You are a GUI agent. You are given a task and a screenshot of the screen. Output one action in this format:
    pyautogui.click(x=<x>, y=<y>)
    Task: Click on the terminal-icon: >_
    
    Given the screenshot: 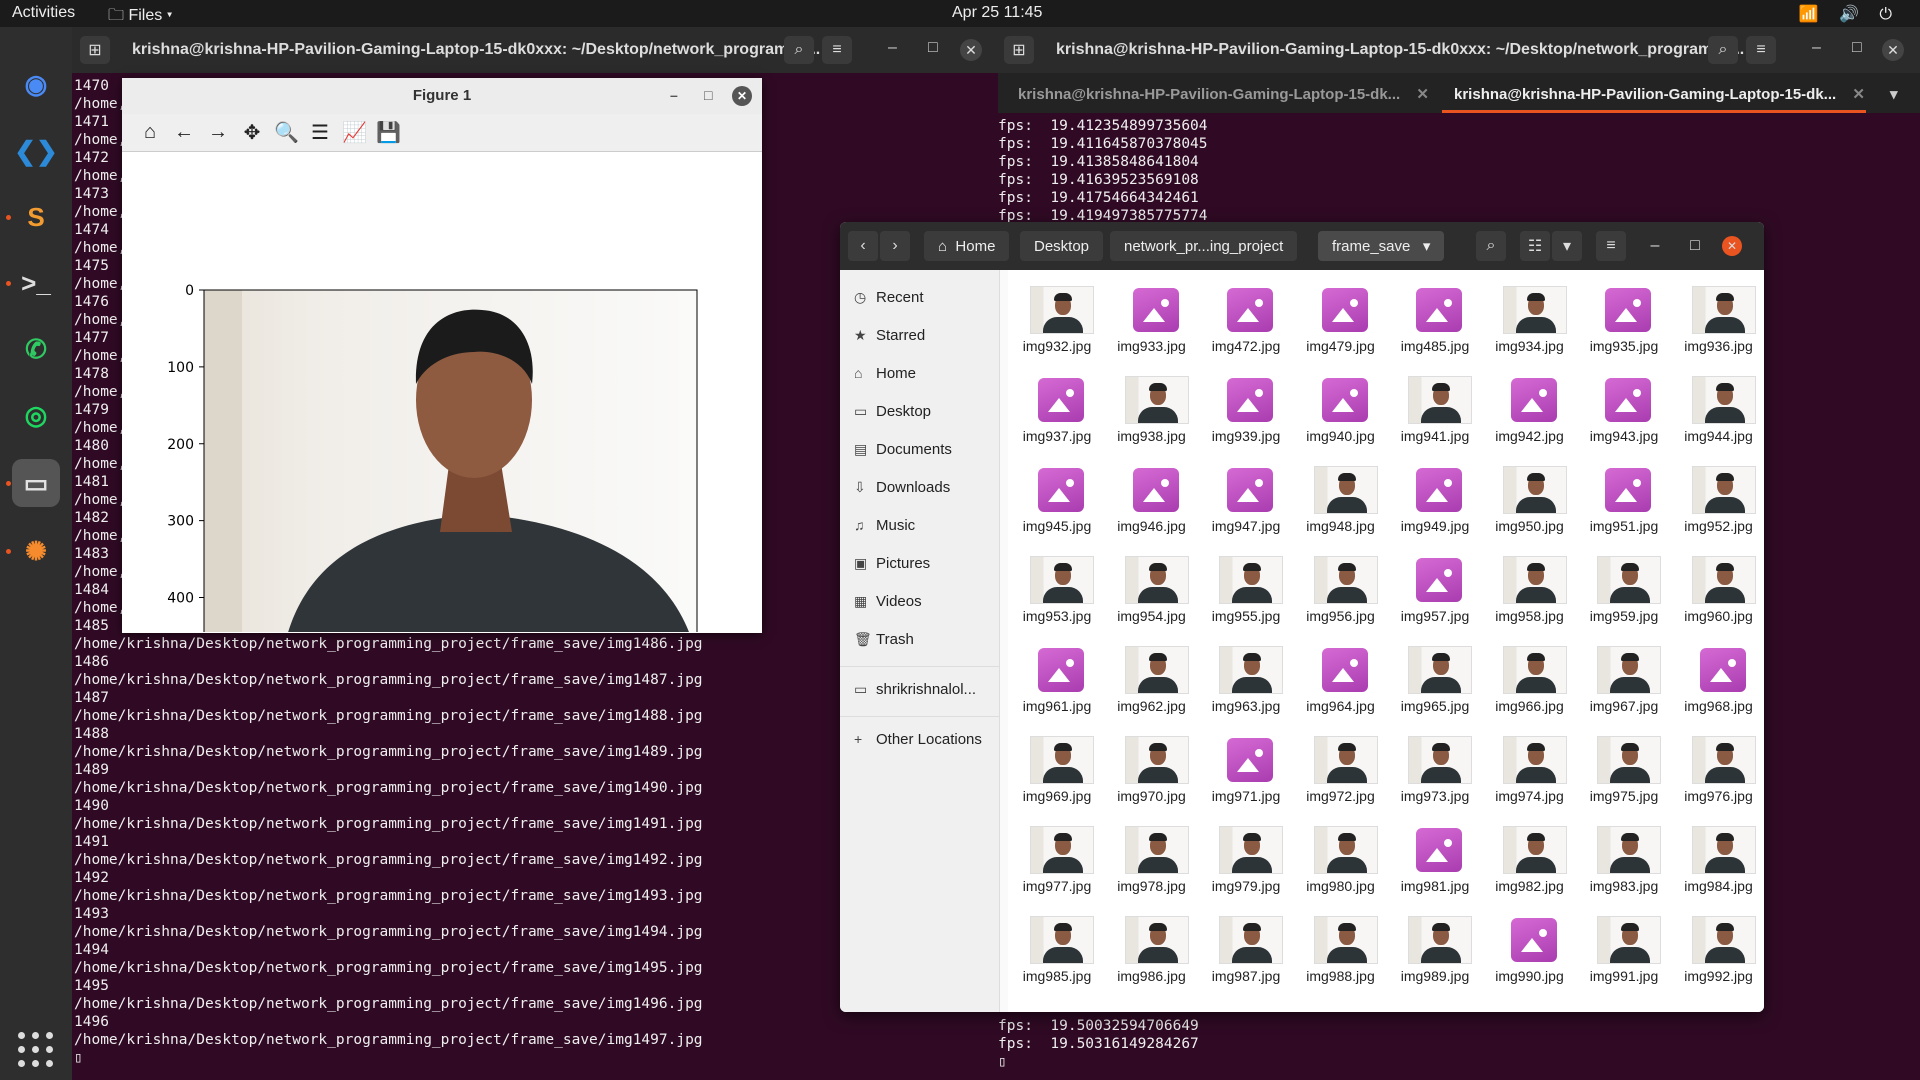 What is the action you would take?
    pyautogui.click(x=36, y=283)
    